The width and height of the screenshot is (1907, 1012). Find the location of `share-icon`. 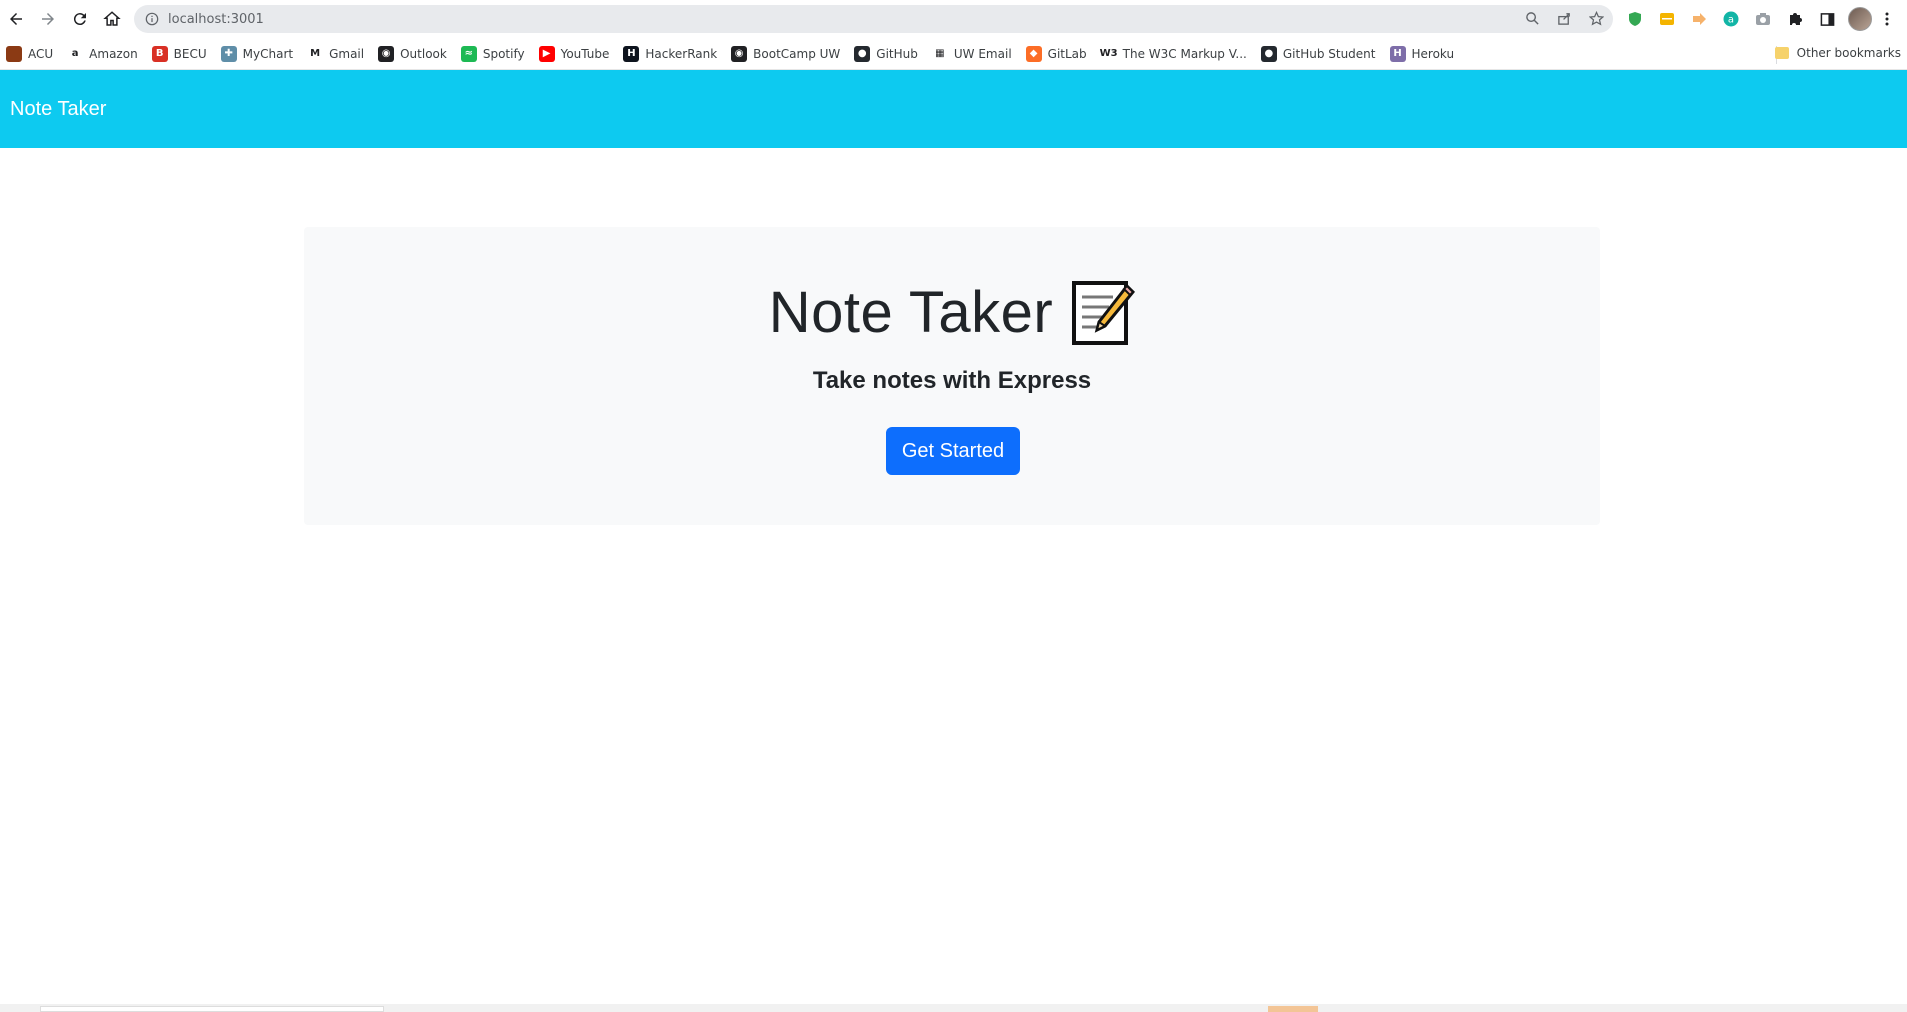

share-icon is located at coordinates (1564, 18).